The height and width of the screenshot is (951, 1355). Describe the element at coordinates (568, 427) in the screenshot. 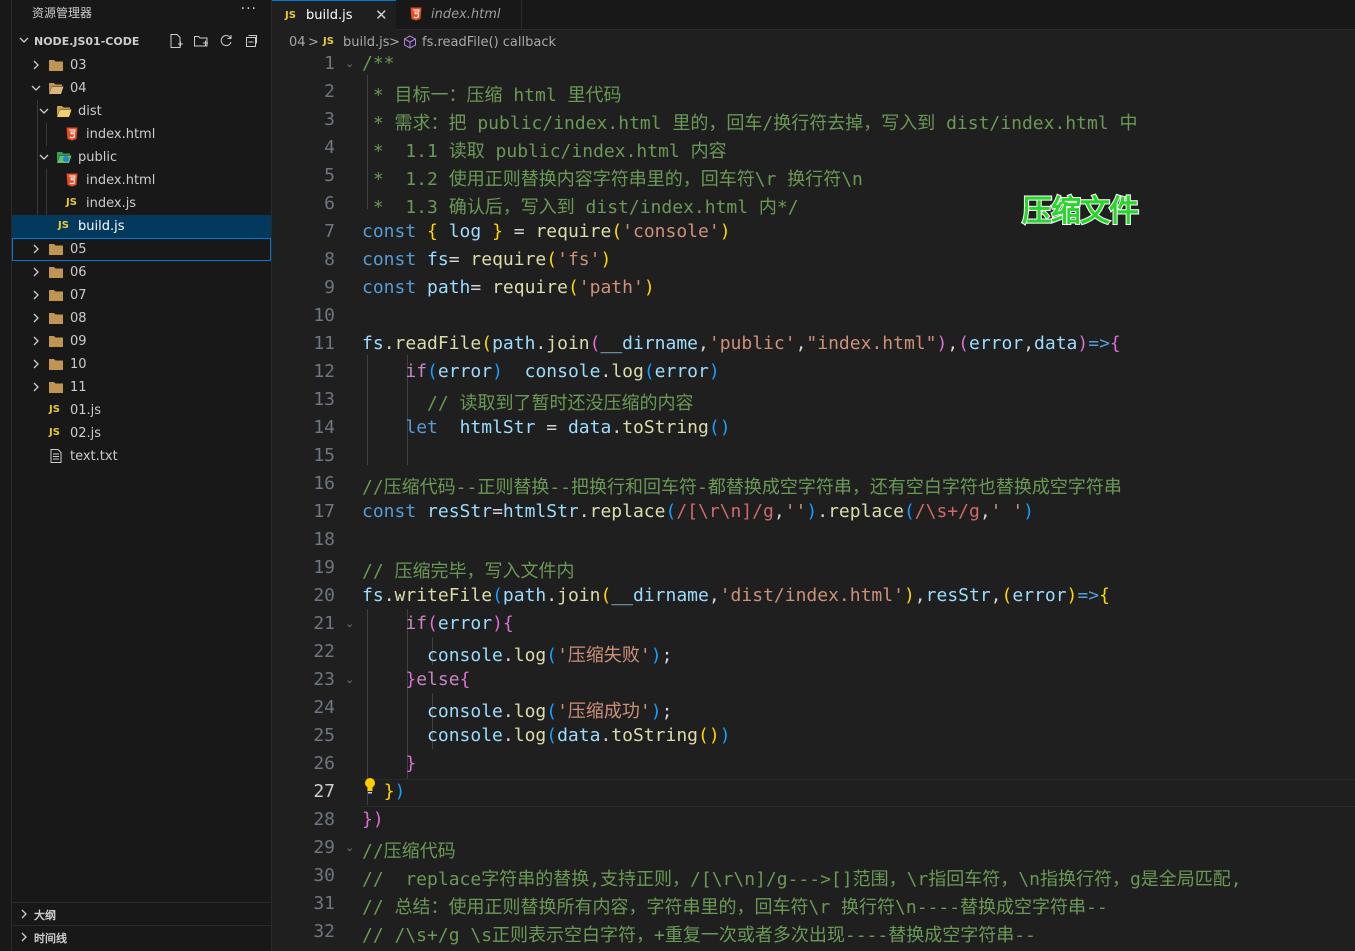

I see `code-line: let htmlStr = data.toString()` at that location.